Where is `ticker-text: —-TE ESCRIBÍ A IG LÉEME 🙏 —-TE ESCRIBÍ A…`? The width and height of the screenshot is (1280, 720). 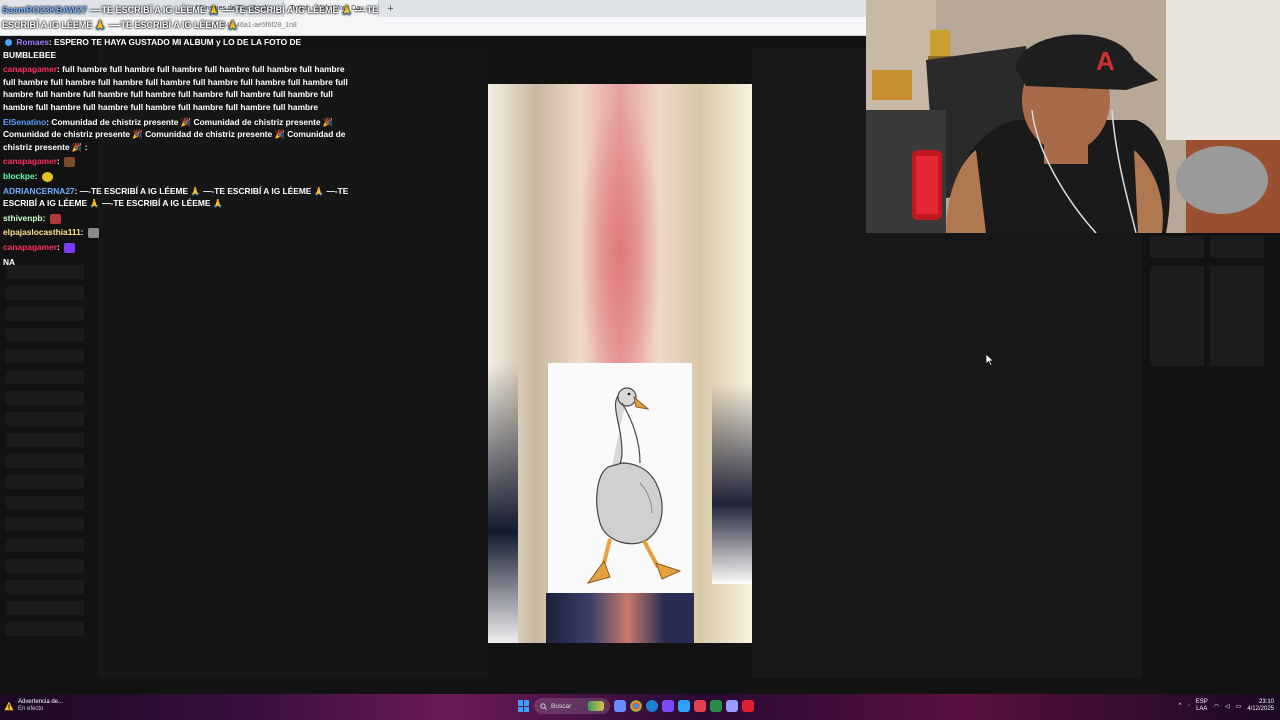
ticker-text: —-TE ESCRIBÍ A IG LÉEME 🙏 —-TE ESCRIBÍ A… is located at coordinates (234, 10).